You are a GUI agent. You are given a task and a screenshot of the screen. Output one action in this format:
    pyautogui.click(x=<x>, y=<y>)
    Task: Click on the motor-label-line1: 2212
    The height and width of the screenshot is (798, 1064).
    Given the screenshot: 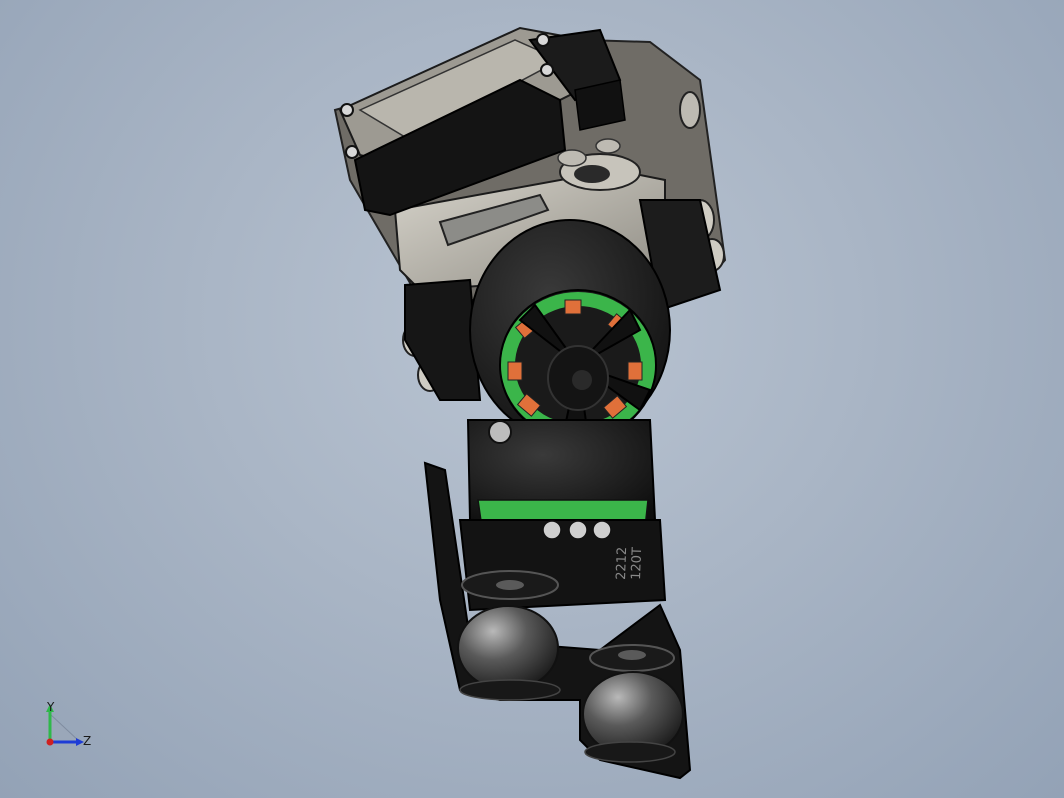 What is the action you would take?
    pyautogui.click(x=622, y=564)
    